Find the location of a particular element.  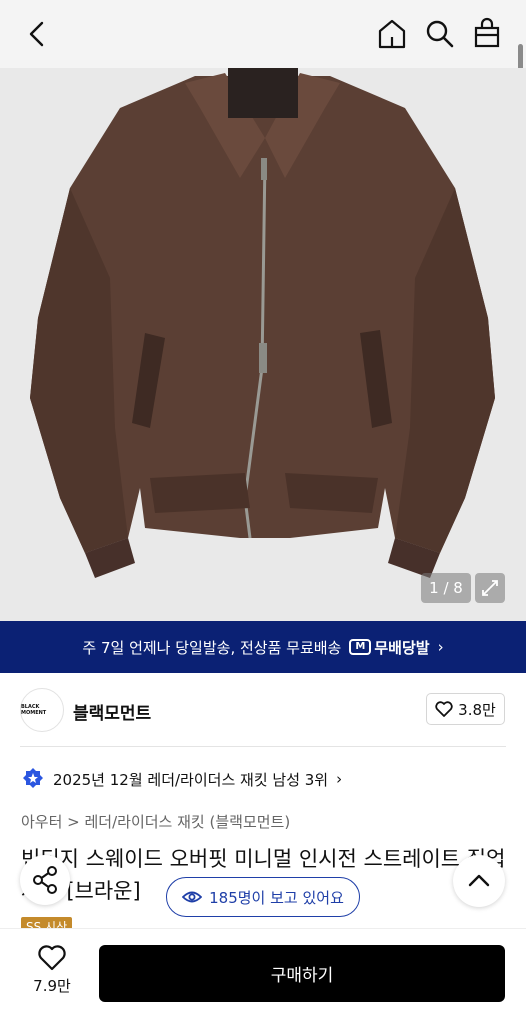

shipping-banner: 주 7일 언제나 당일발송, 전상품 무료배송 M 무배당발 › is located at coordinates (263, 647).